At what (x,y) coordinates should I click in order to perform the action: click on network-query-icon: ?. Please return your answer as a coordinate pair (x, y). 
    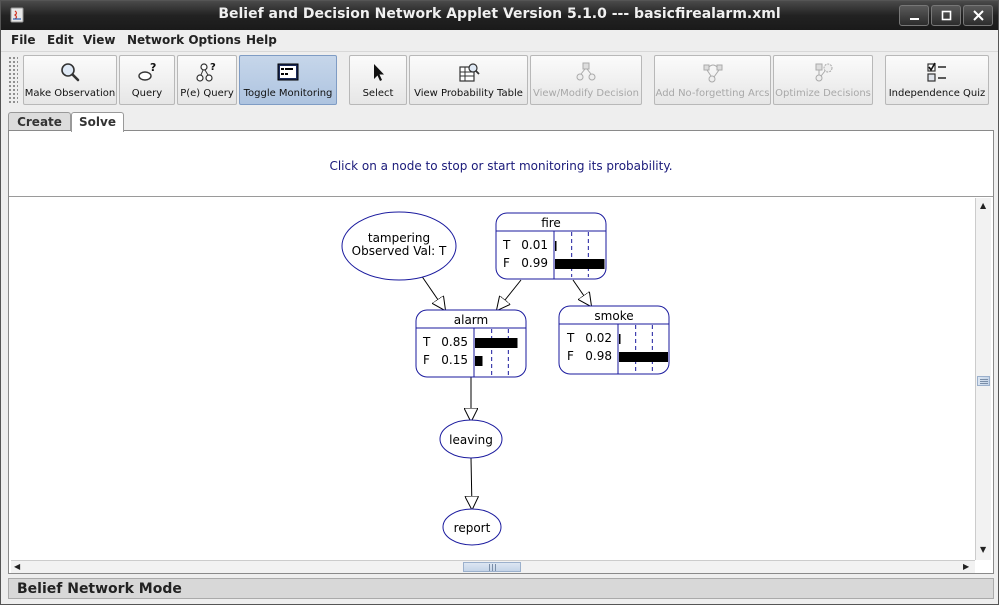
    Looking at the image, I should click on (206, 72).